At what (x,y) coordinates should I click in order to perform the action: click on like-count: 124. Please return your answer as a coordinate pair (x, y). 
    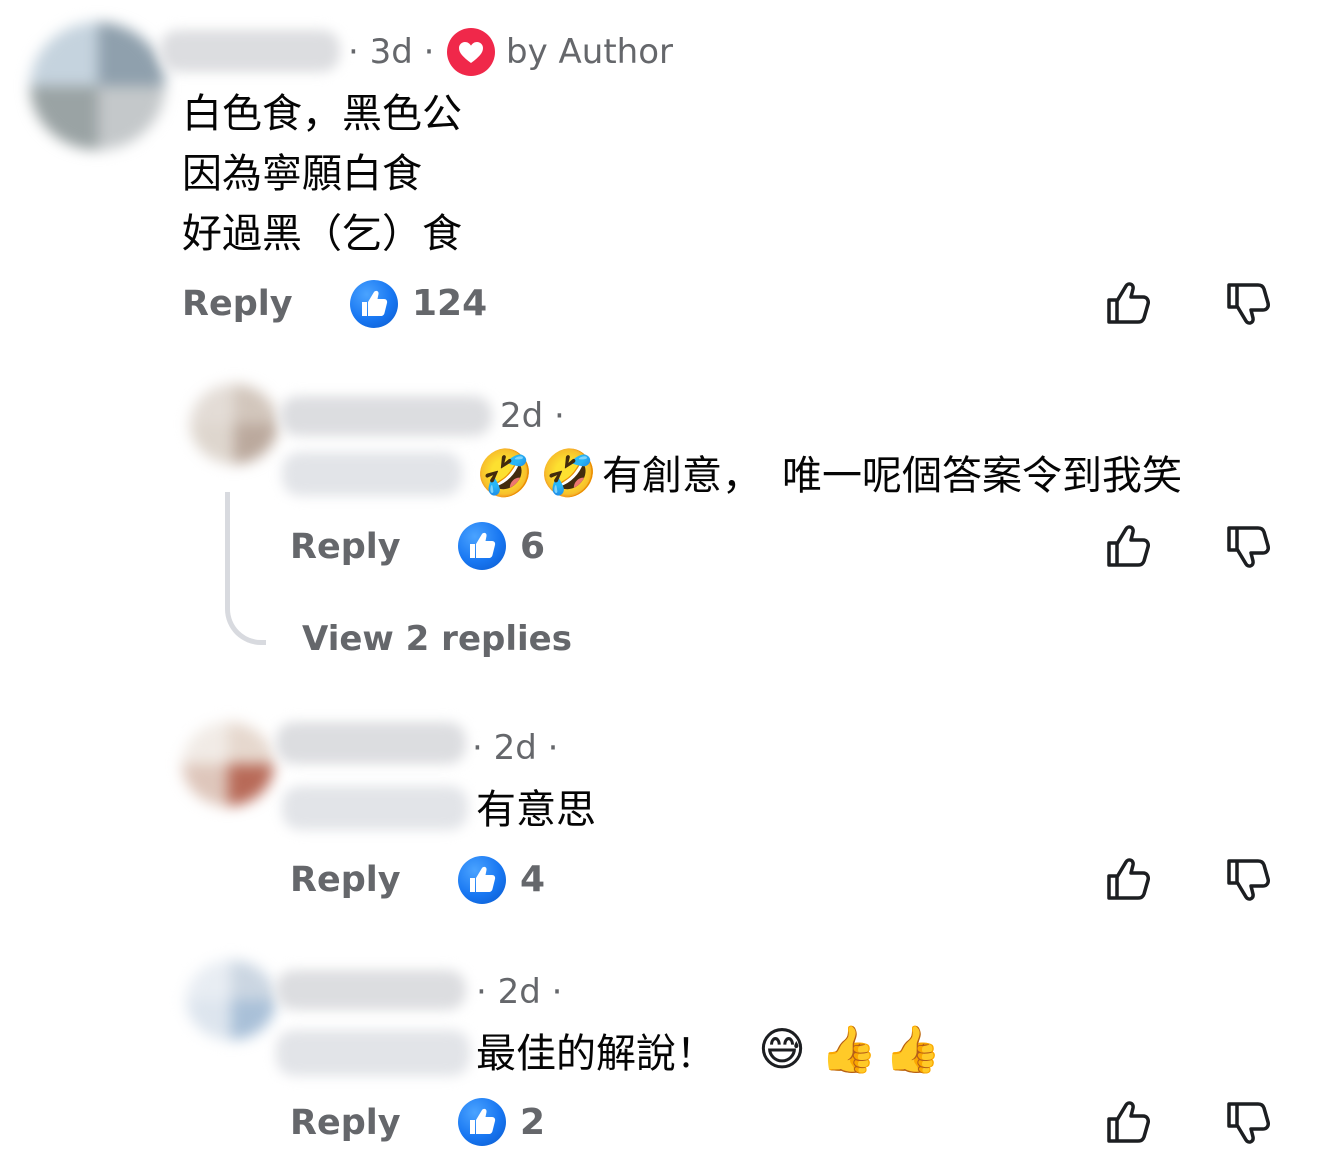
    Looking at the image, I should click on (450, 303).